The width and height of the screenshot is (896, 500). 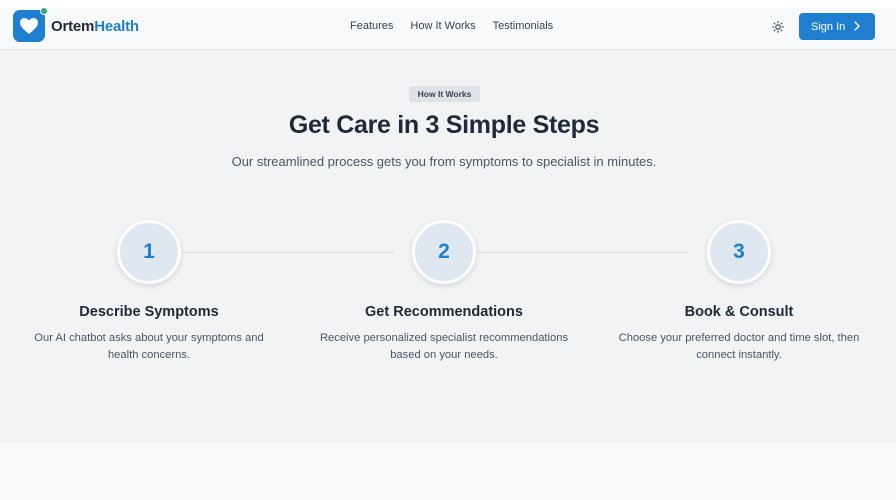 I want to click on nav-links: Features How It Works Testimonials, so click(x=460, y=26).